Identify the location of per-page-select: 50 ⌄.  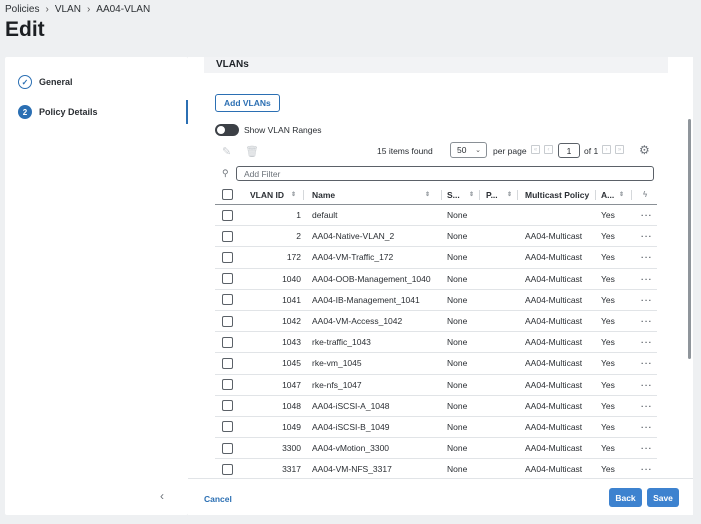
(468, 150).